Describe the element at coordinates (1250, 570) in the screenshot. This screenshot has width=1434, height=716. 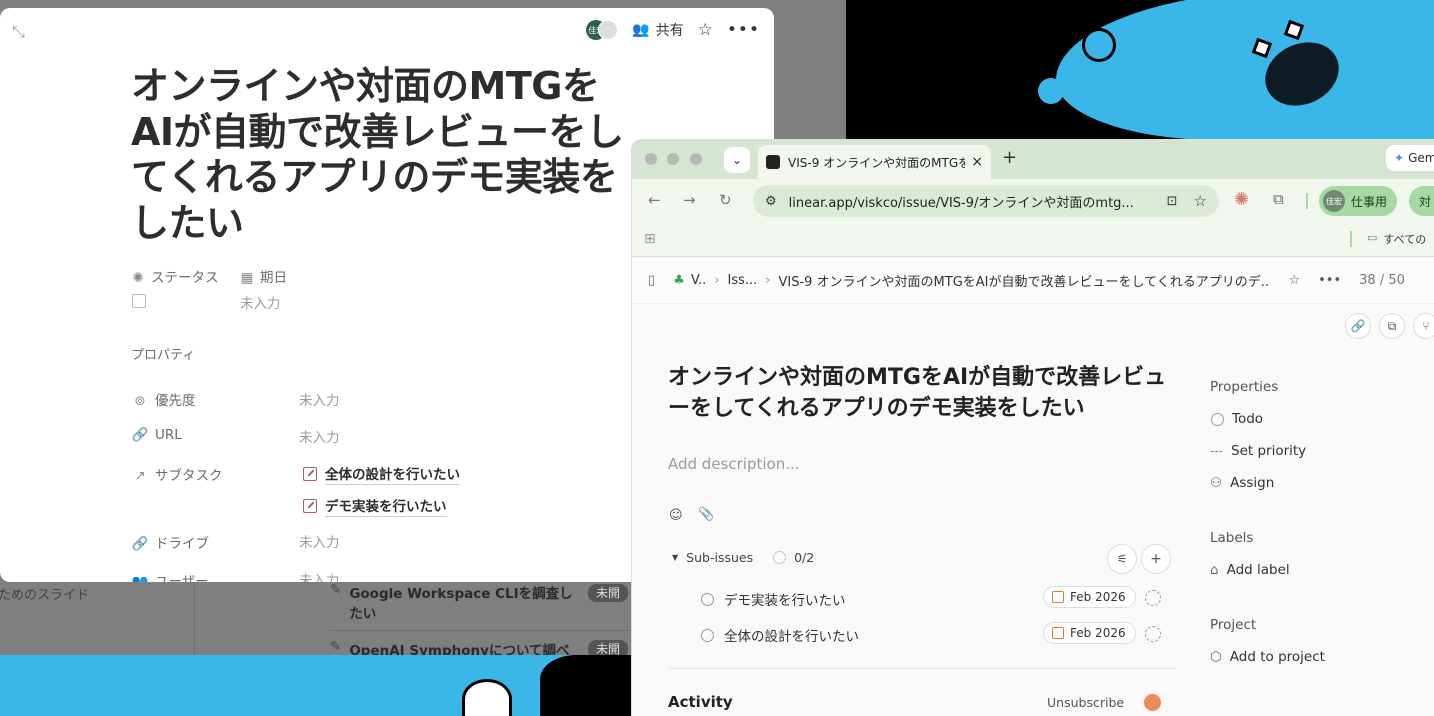
I see `add-label-button: ⌂ Add label` at that location.